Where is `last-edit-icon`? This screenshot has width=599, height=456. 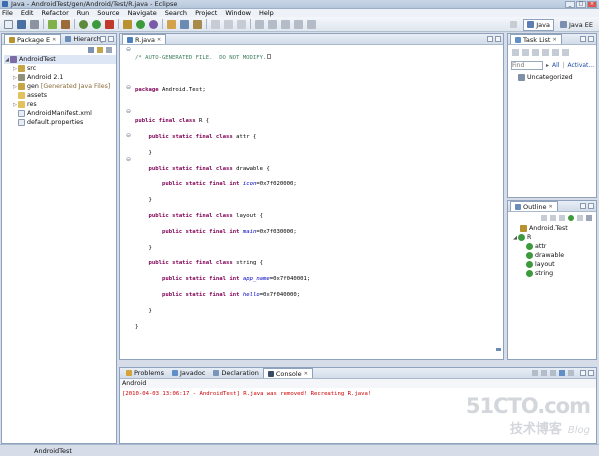 last-edit-icon is located at coordinates (285, 24).